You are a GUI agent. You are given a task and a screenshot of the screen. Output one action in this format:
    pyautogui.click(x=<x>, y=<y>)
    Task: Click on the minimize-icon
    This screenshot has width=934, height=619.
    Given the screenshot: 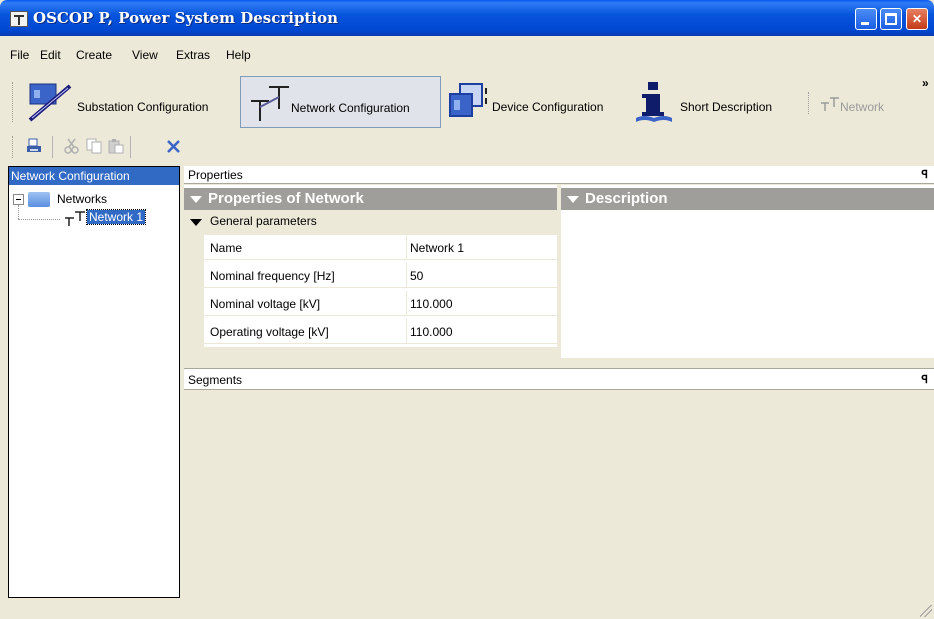 What is the action you would take?
    pyautogui.click(x=865, y=23)
    